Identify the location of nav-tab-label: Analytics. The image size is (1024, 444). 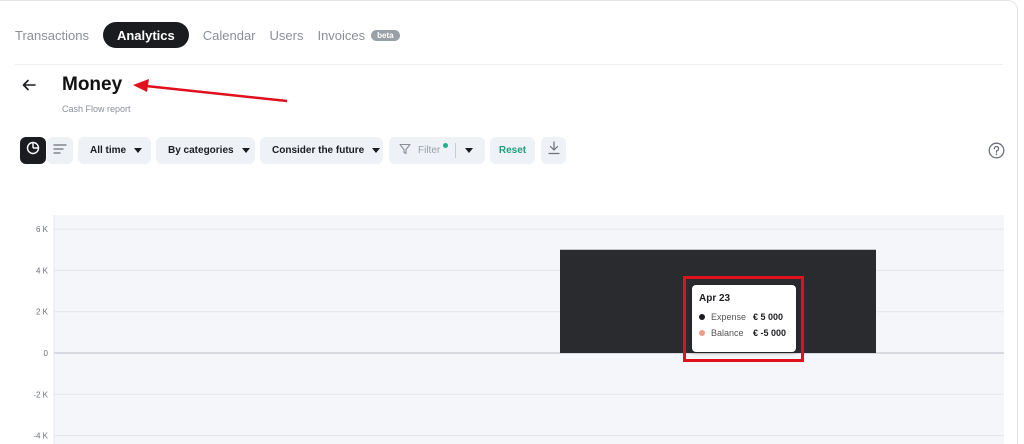
(145, 35).